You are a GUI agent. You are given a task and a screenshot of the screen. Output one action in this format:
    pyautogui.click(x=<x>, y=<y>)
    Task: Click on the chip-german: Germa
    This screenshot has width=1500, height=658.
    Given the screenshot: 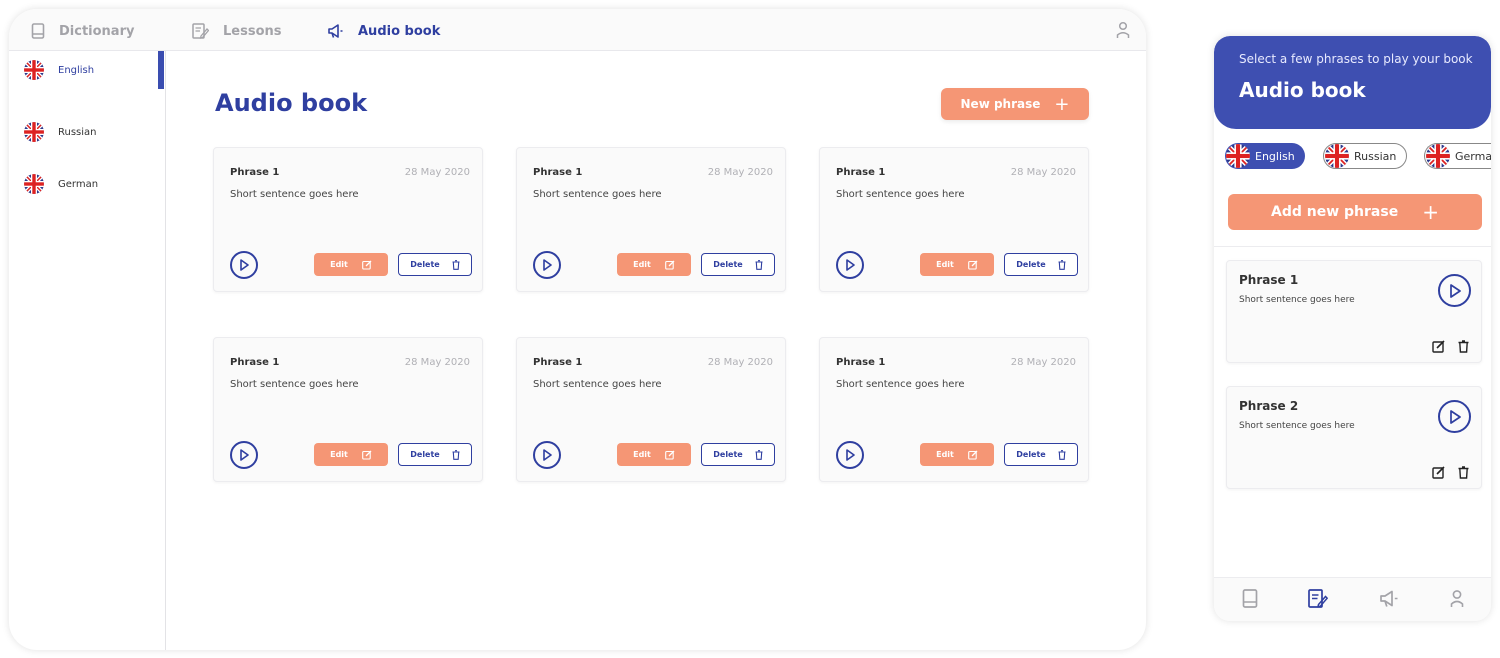 What is the action you would take?
    pyautogui.click(x=1457, y=156)
    